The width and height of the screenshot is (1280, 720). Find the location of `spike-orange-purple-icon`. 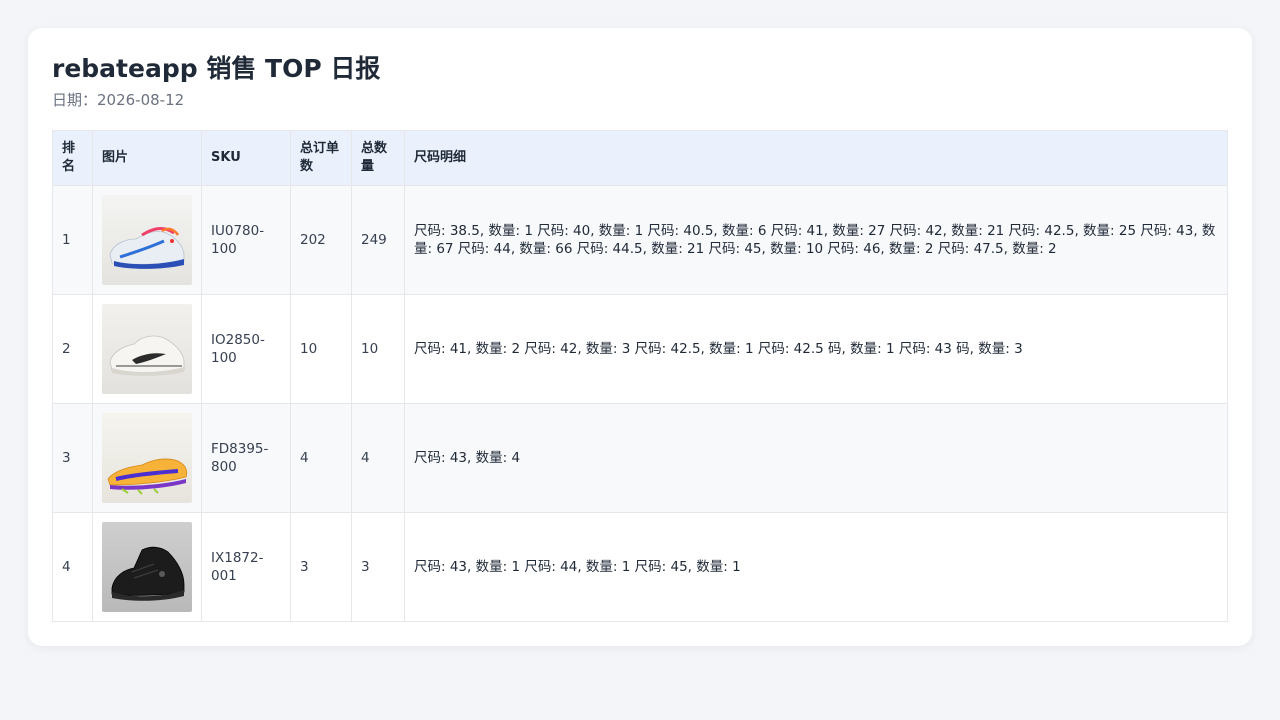

spike-orange-purple-icon is located at coordinates (147, 458).